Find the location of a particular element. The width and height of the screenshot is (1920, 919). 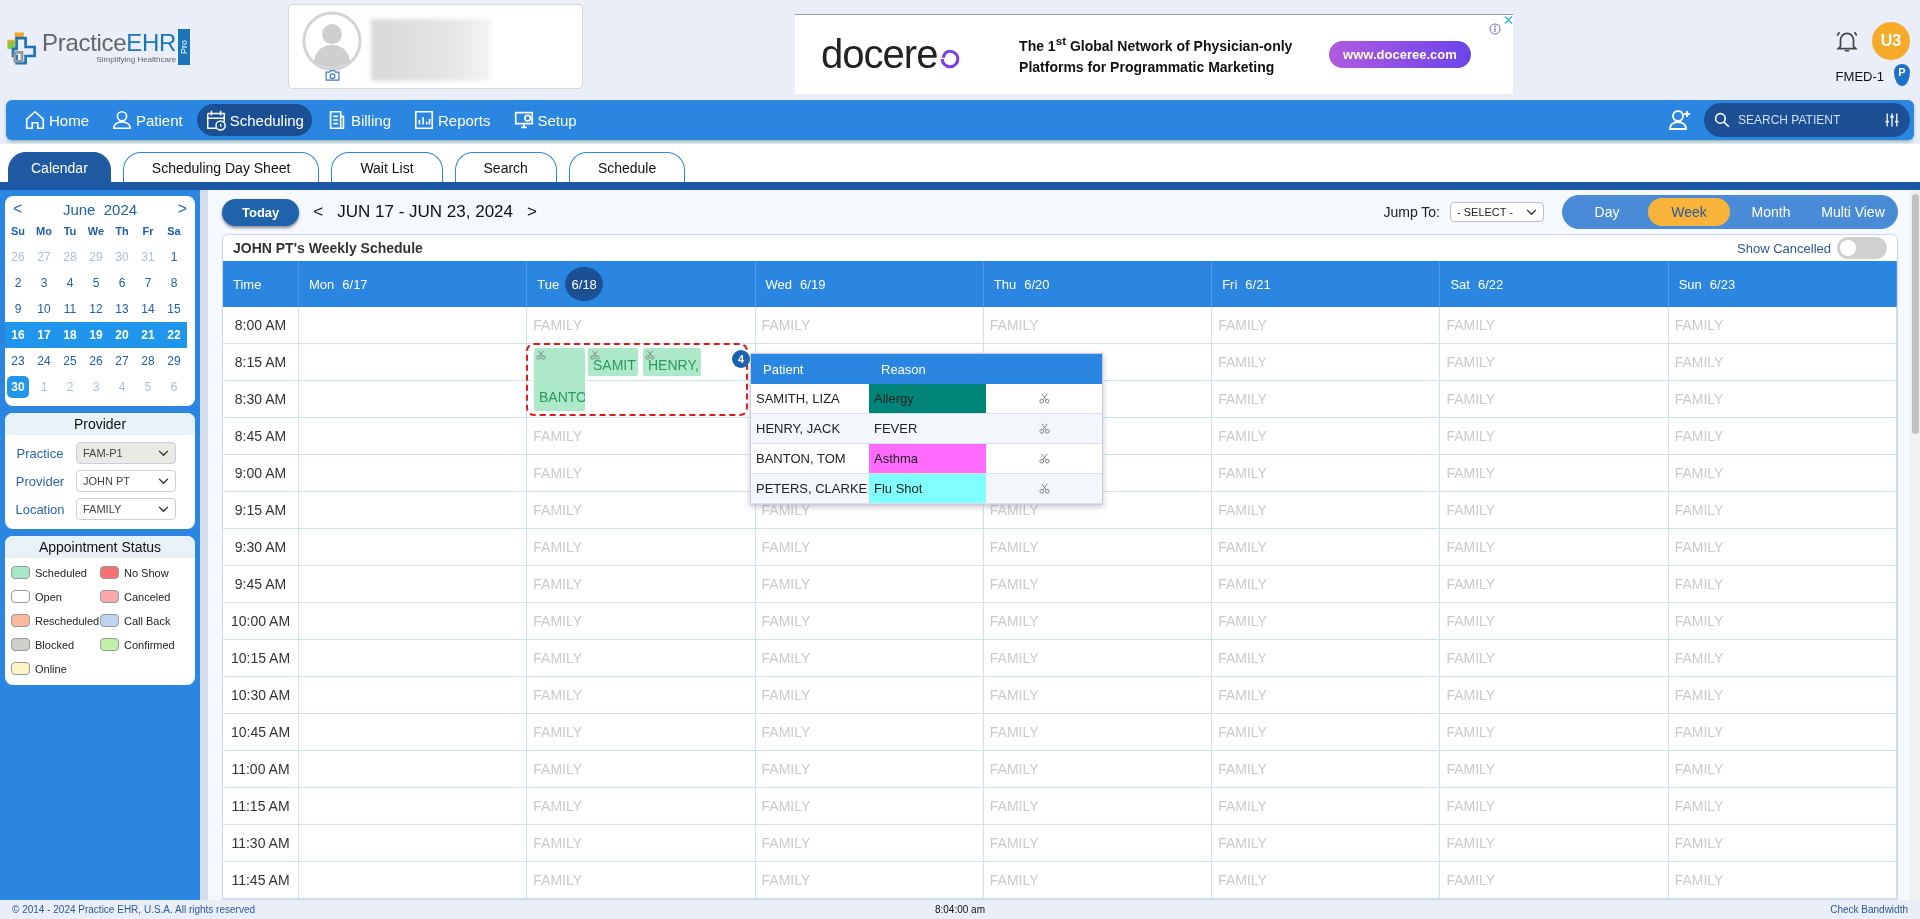

search-field: SEARCH PATIENT is located at coordinates (1807, 120).